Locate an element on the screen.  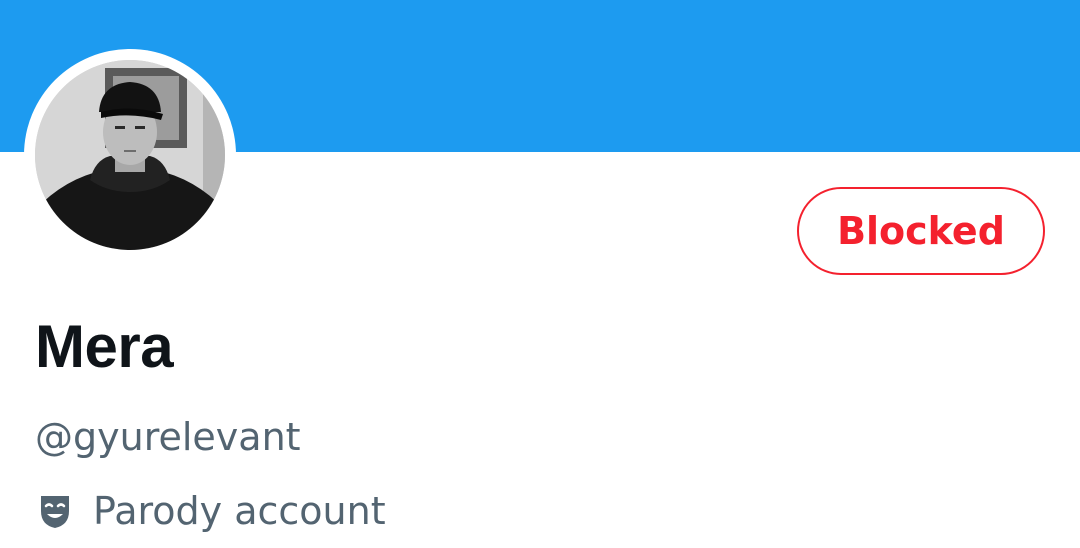
avatar-photo-icon is located at coordinates (130, 155).